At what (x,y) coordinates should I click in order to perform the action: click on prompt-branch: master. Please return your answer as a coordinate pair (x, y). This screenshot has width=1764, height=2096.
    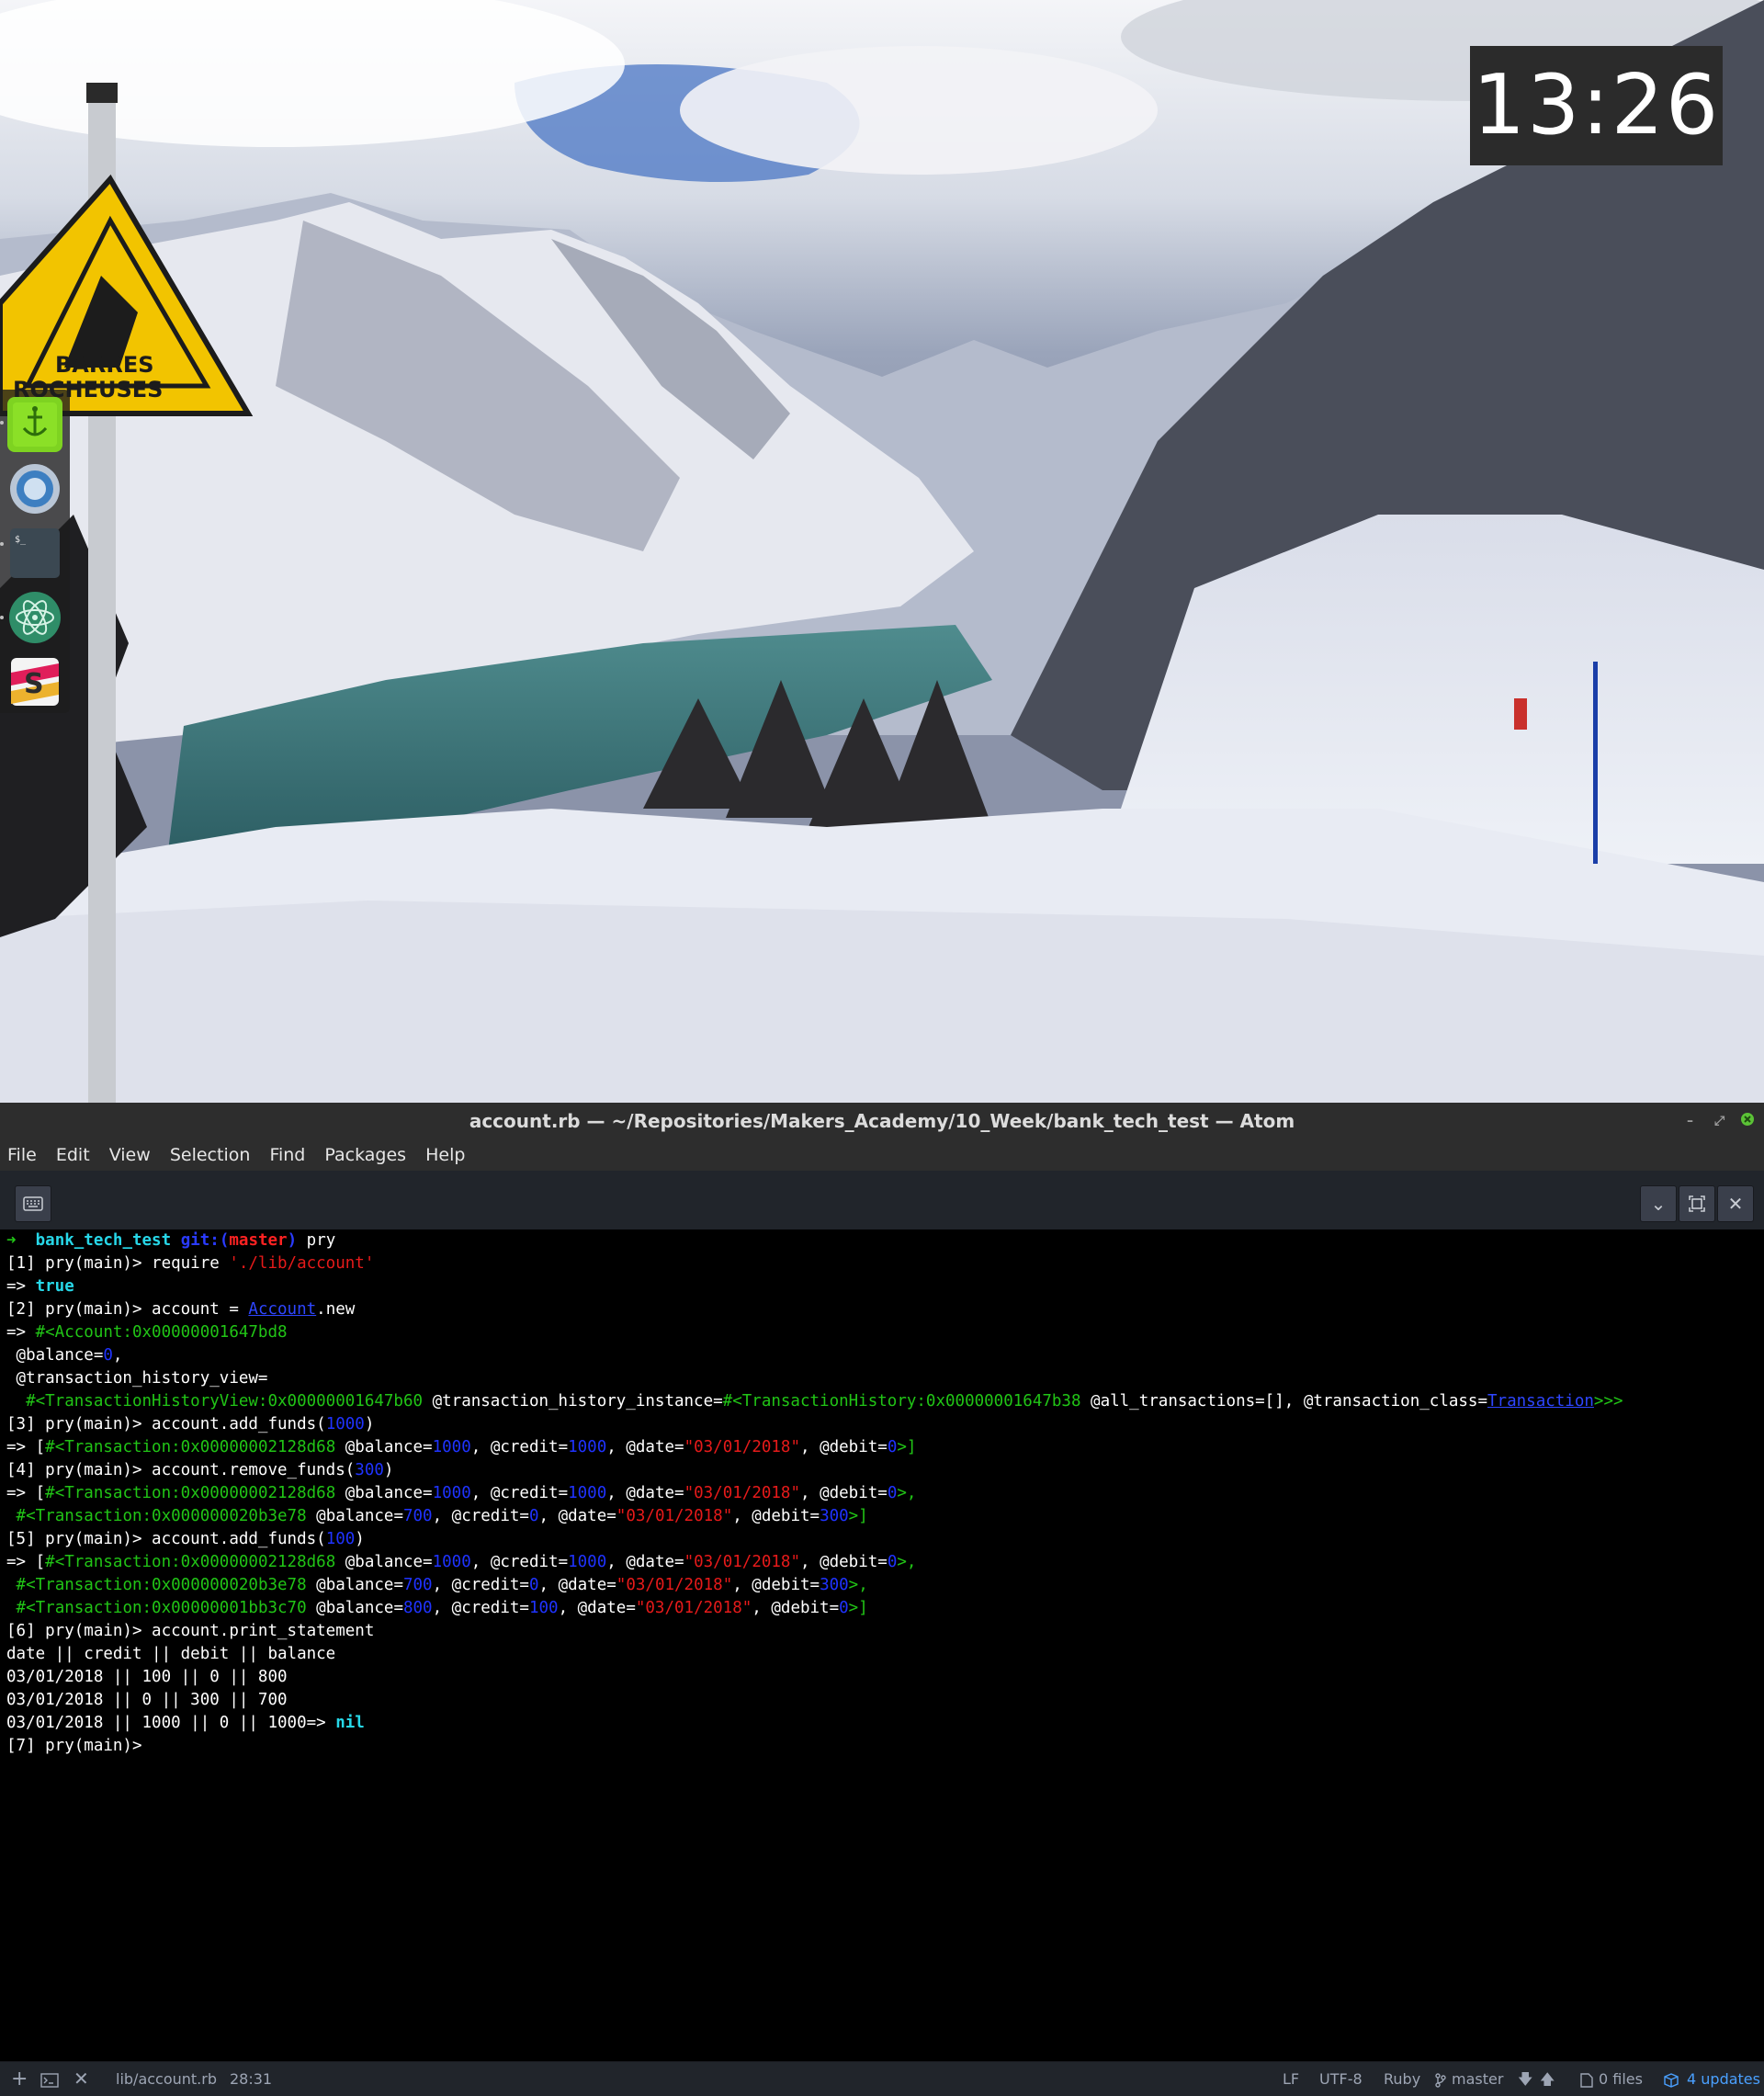
    Looking at the image, I should click on (258, 1240).